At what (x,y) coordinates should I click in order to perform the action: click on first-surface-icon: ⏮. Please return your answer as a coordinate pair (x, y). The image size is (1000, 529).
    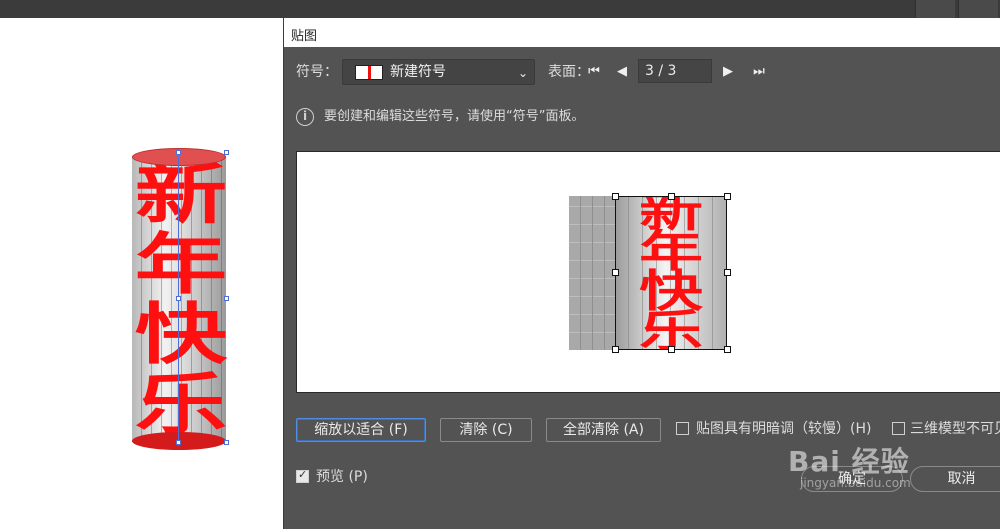
    Looking at the image, I should click on (594, 72).